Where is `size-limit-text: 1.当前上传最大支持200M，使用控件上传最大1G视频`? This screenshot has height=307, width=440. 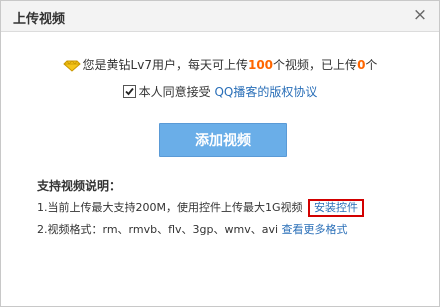 size-limit-text: 1.当前上传最大支持200M，使用控件上传最大1G视频 is located at coordinates (170, 207).